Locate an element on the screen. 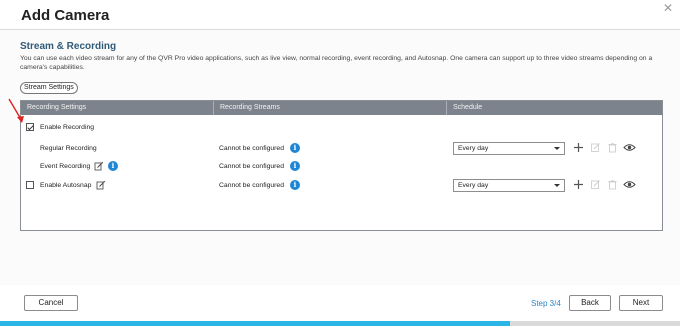  wizard-progress-fill is located at coordinates (255, 323).